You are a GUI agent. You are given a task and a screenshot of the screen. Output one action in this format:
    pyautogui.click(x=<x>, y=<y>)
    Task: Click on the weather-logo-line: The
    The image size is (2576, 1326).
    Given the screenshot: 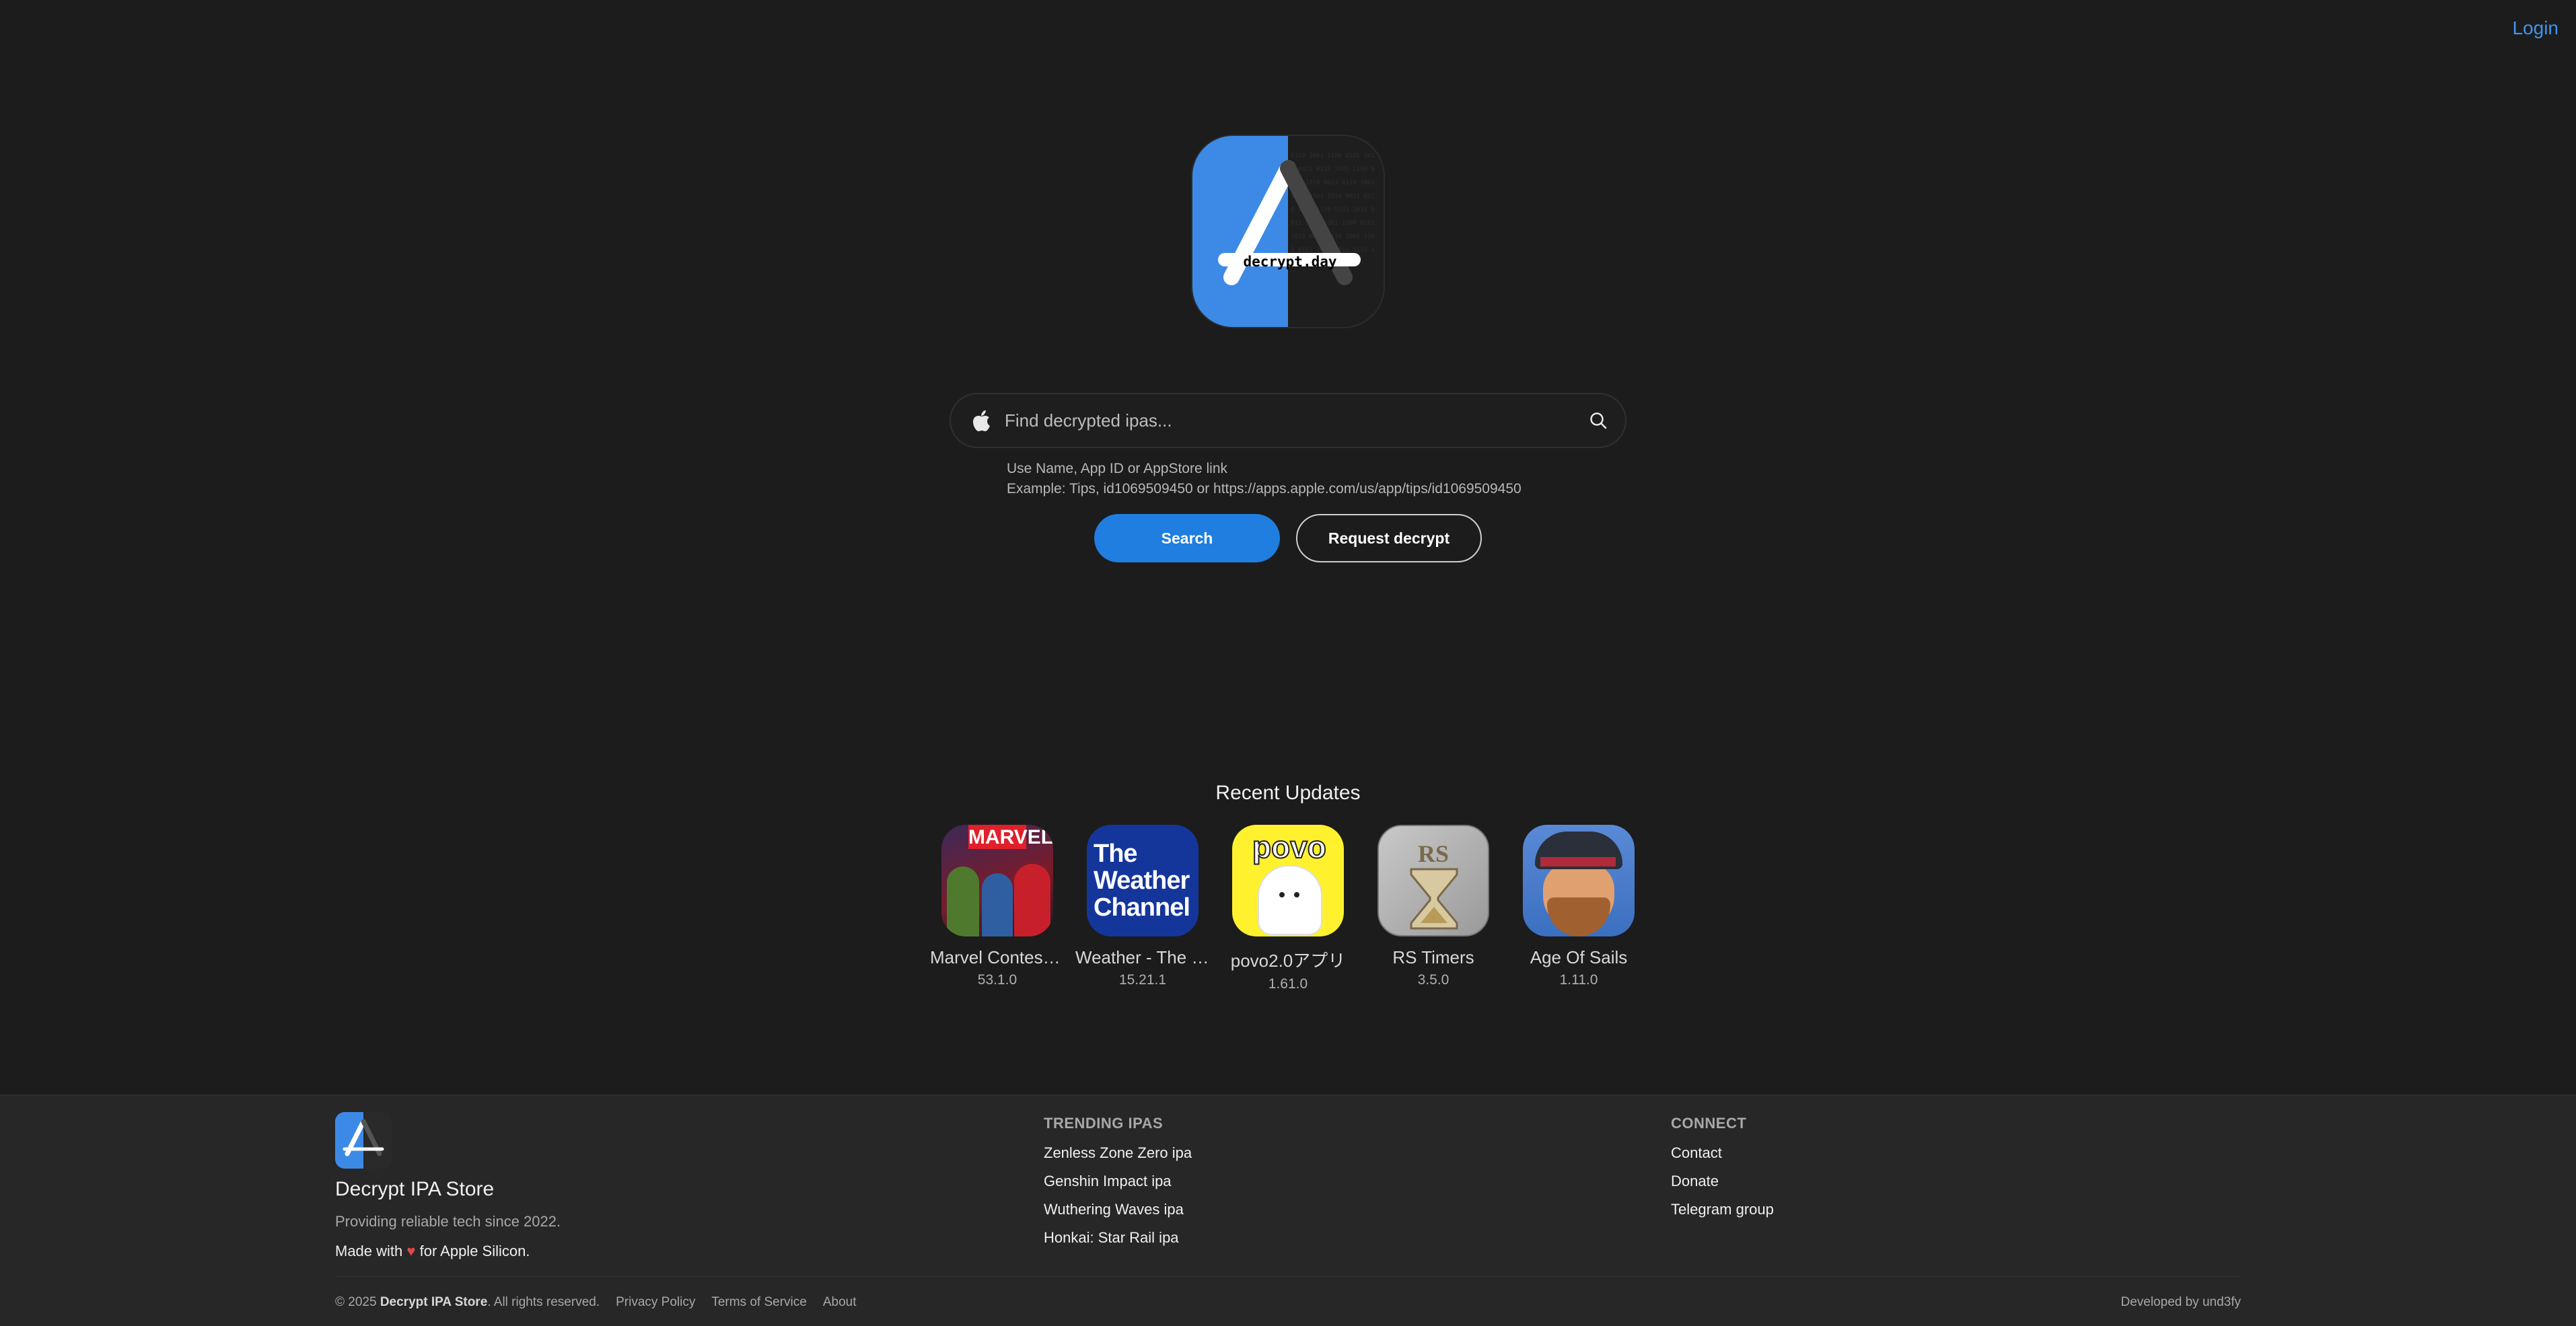 What is the action you would take?
    pyautogui.click(x=1116, y=854)
    